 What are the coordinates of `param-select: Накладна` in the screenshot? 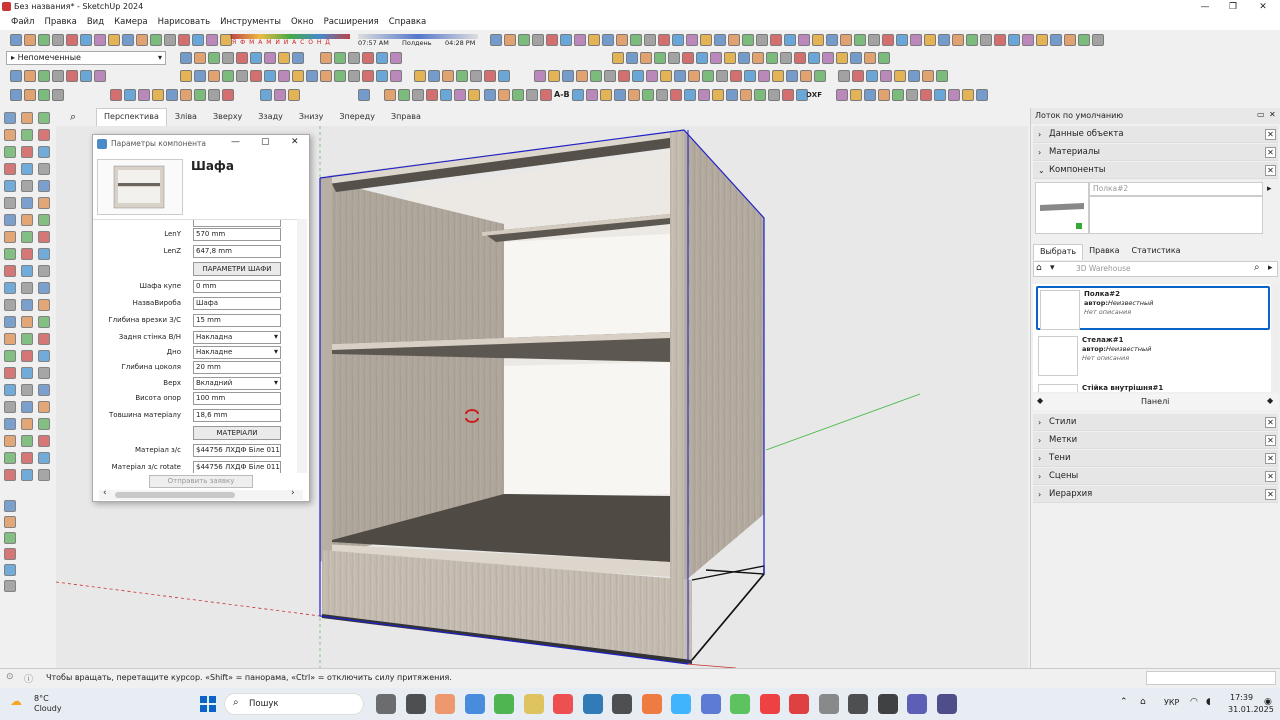 It's located at (237, 337).